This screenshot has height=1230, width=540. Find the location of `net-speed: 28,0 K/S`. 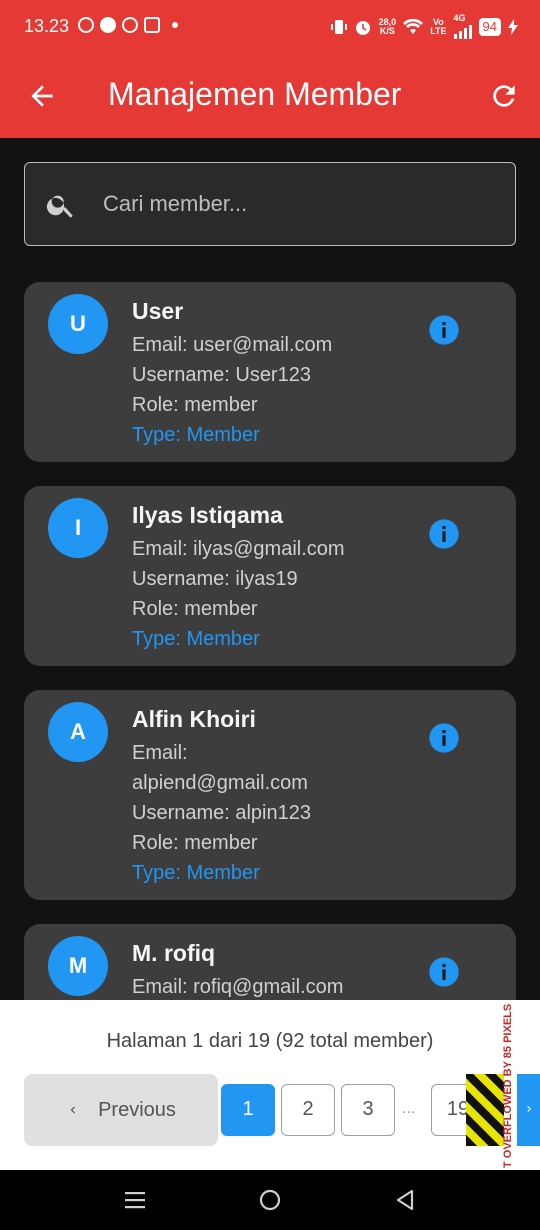

net-speed: 28,0 K/S is located at coordinates (387, 26).